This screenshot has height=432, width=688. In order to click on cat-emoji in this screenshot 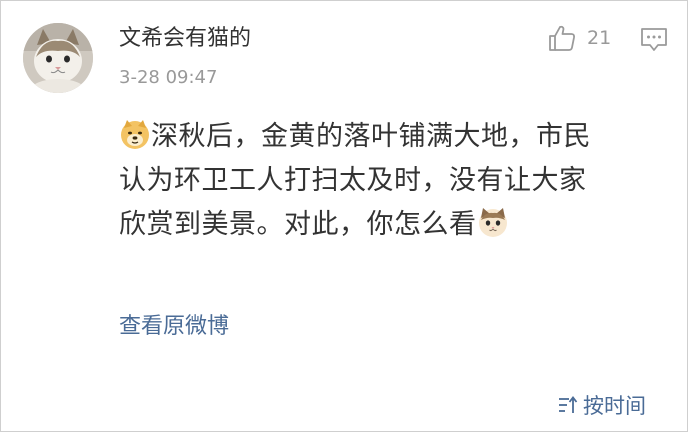, I will do `click(492, 222)`.